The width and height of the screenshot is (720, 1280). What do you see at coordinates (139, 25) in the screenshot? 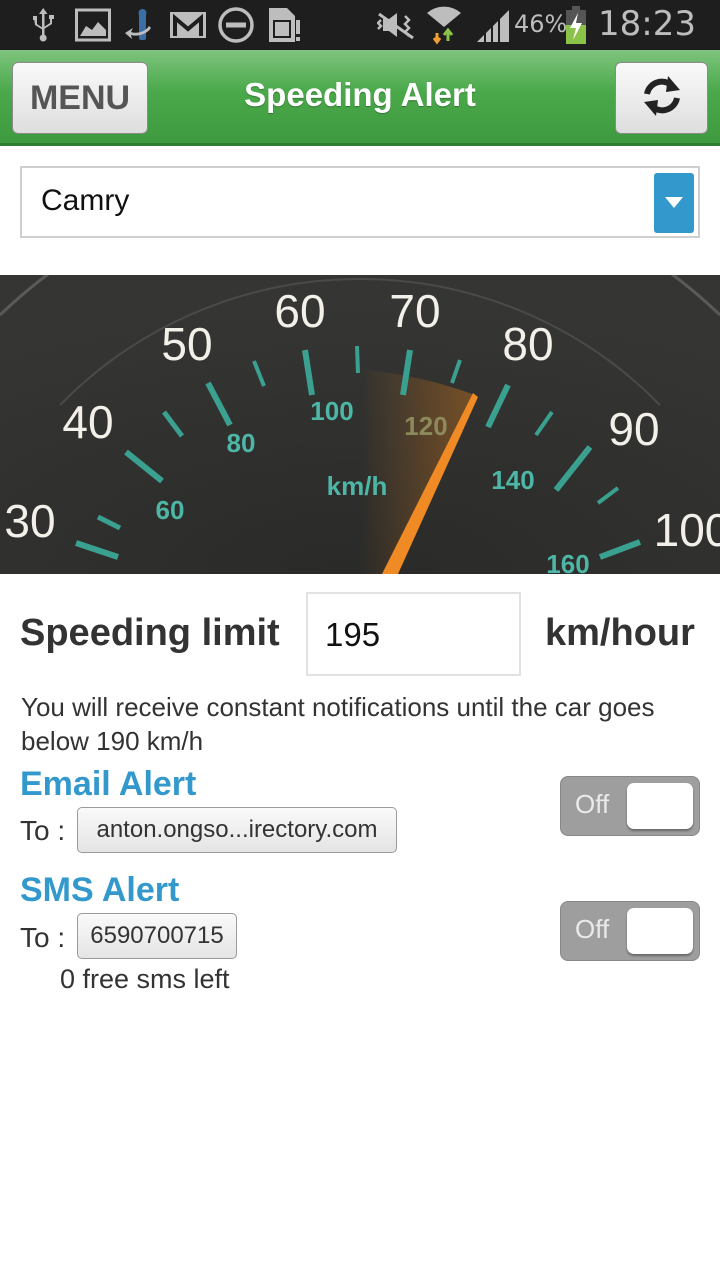
I see `download-app-icon` at bounding box center [139, 25].